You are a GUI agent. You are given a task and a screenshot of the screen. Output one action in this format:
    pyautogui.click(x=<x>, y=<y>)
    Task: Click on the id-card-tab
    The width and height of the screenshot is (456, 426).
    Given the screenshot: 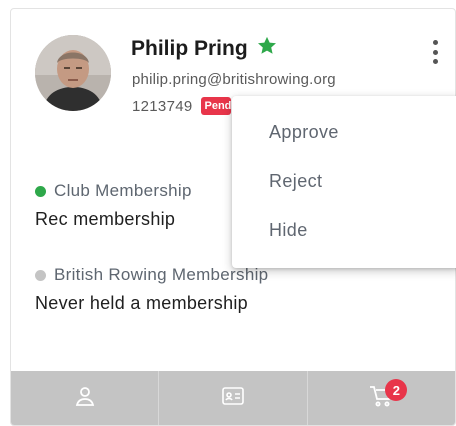 What is the action you would take?
    pyautogui.click(x=233, y=398)
    